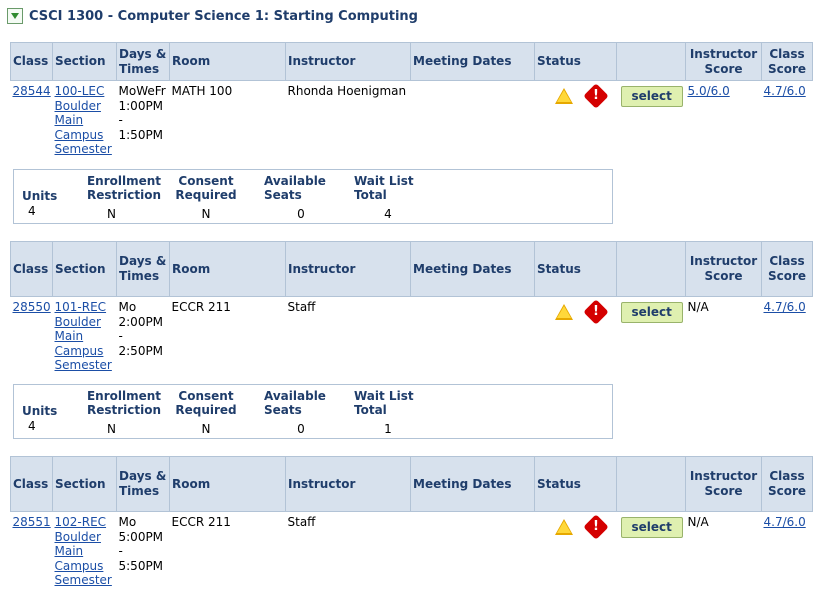  Describe the element at coordinates (15, 16) in the screenshot. I see `collapse-toggle-icon` at that location.